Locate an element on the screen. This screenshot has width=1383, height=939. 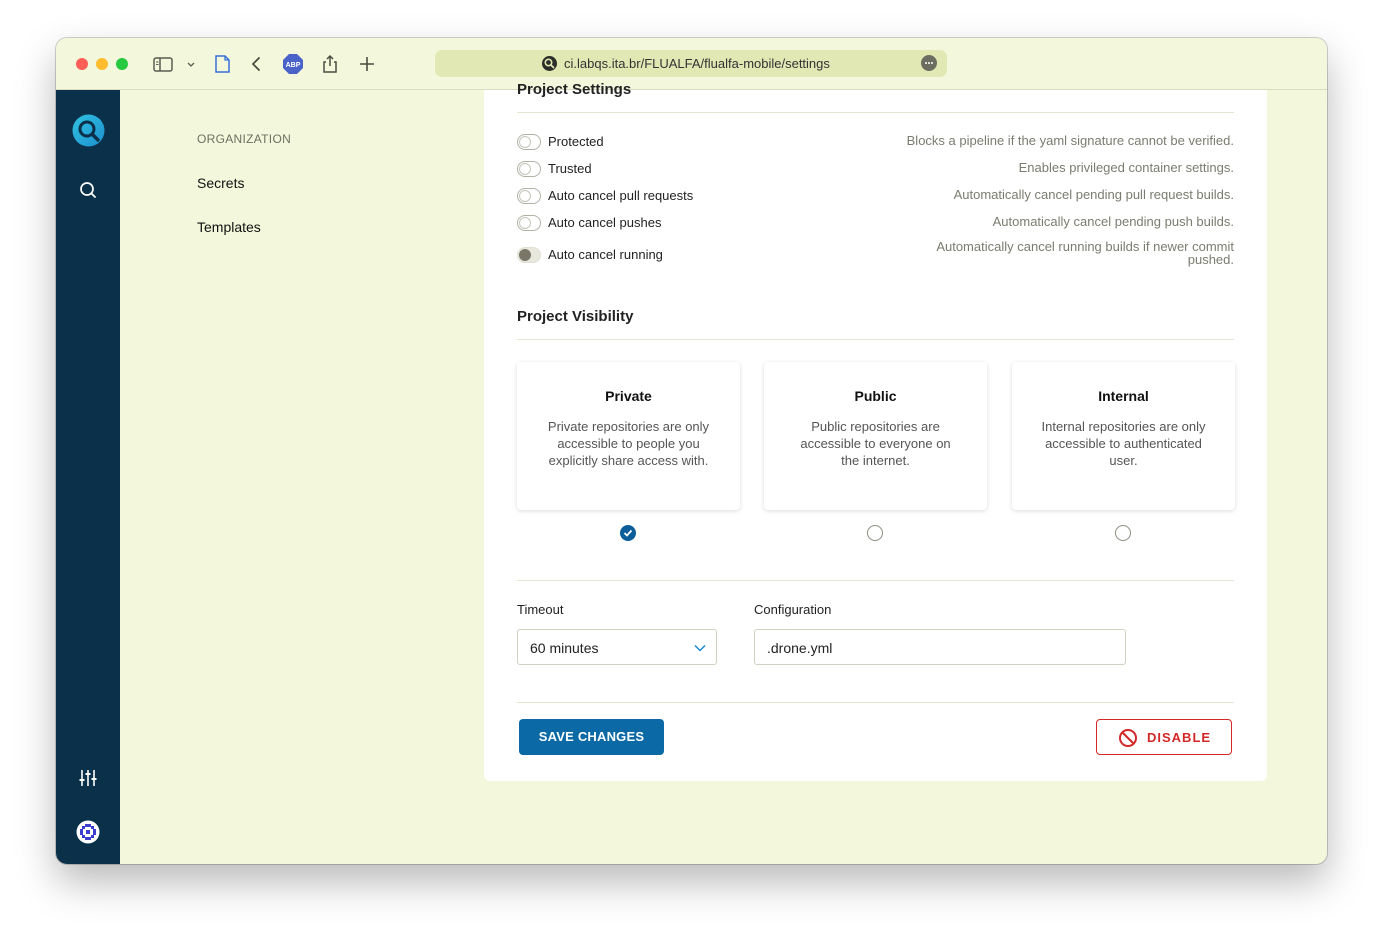
document-icon is located at coordinates (222, 64).